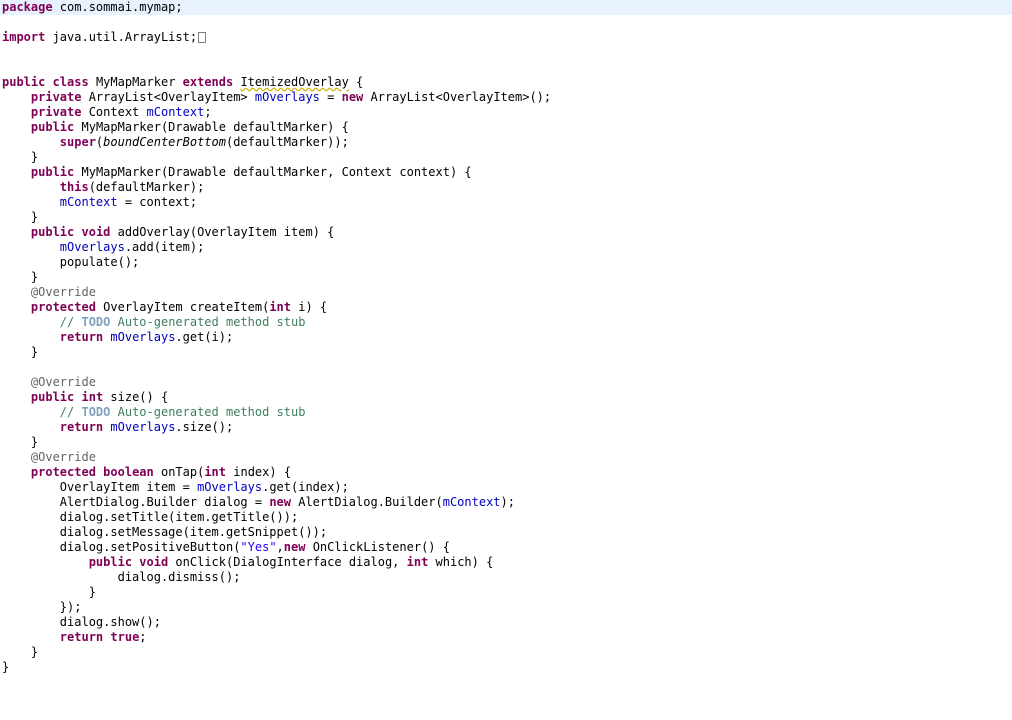  Describe the element at coordinates (367, 502) in the screenshot. I see `code-token: AlertDialog.Builder(` at that location.